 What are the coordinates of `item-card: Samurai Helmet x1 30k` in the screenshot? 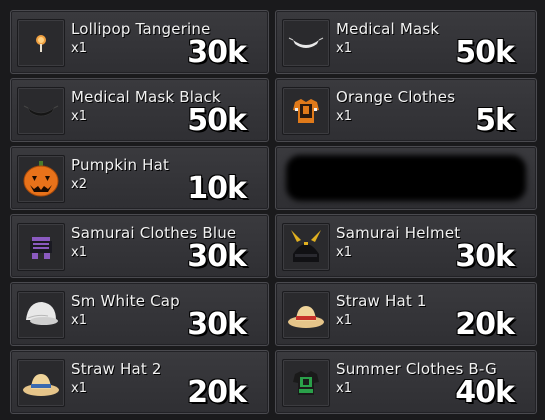 It's located at (406, 246).